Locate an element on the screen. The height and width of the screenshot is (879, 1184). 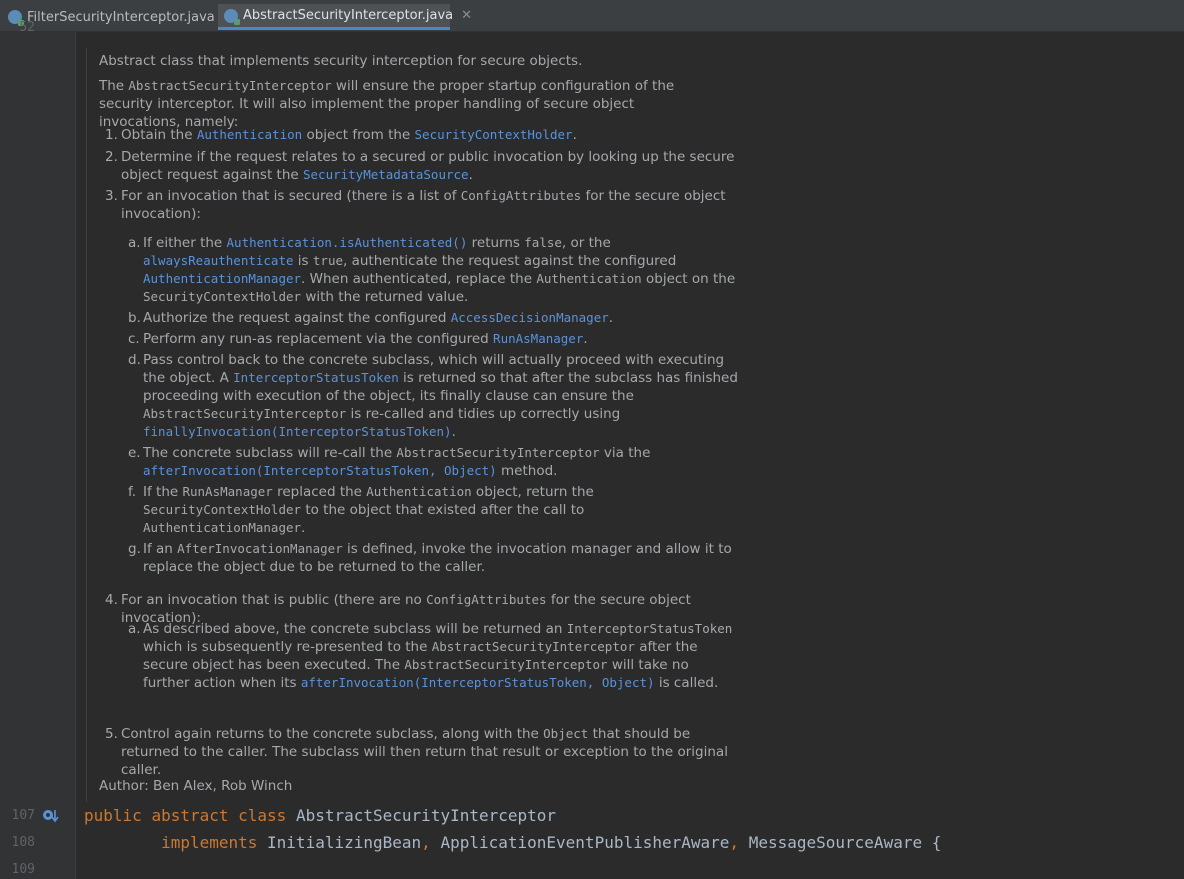
tab-abstract-security-interceptor: AbstractSecurityInterceptor.java ✕ is located at coordinates (345, 17).